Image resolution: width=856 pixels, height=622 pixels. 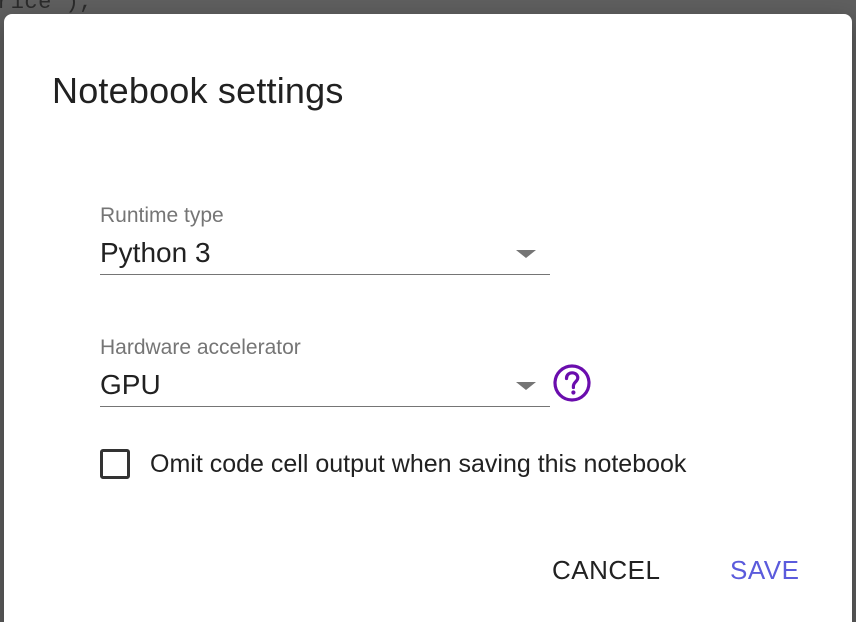 I want to click on hardware-accelerator-field: Hardware accelerator GPU, so click(x=325, y=370).